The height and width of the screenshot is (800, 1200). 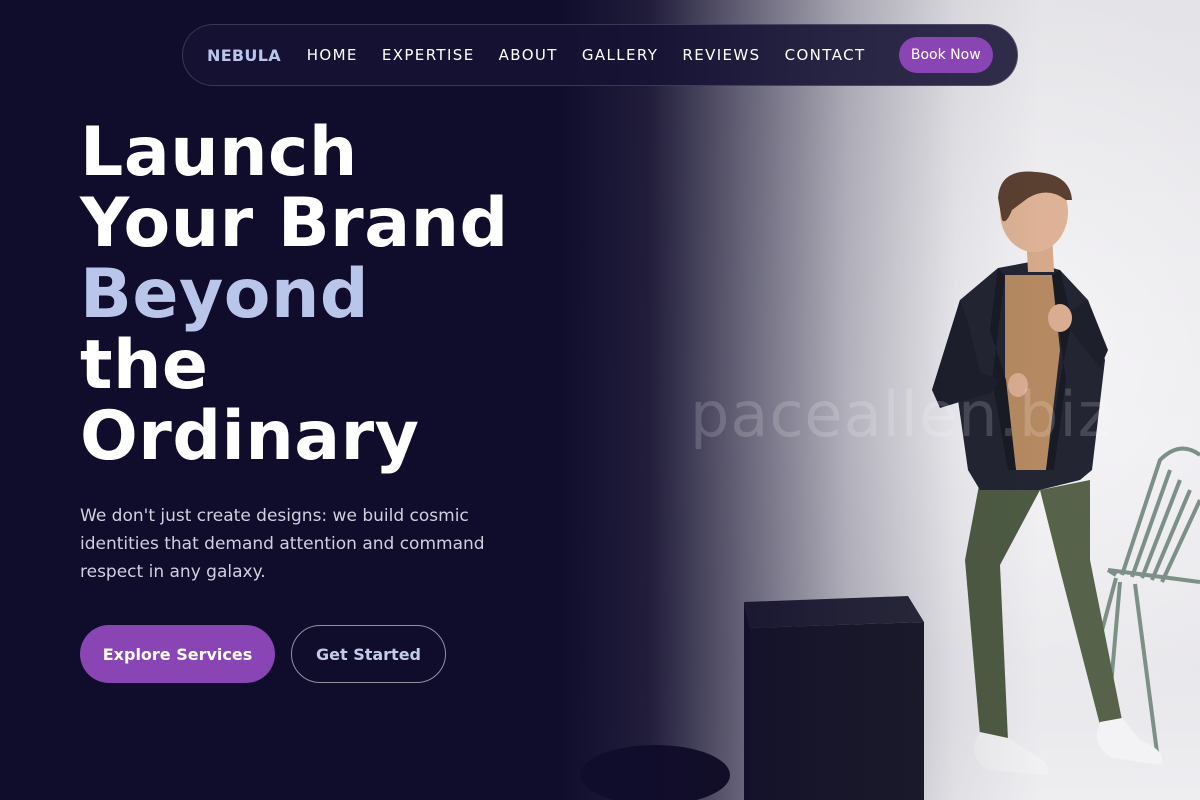 What do you see at coordinates (528, 55) in the screenshot?
I see `nav-link-about: ABOUT` at bounding box center [528, 55].